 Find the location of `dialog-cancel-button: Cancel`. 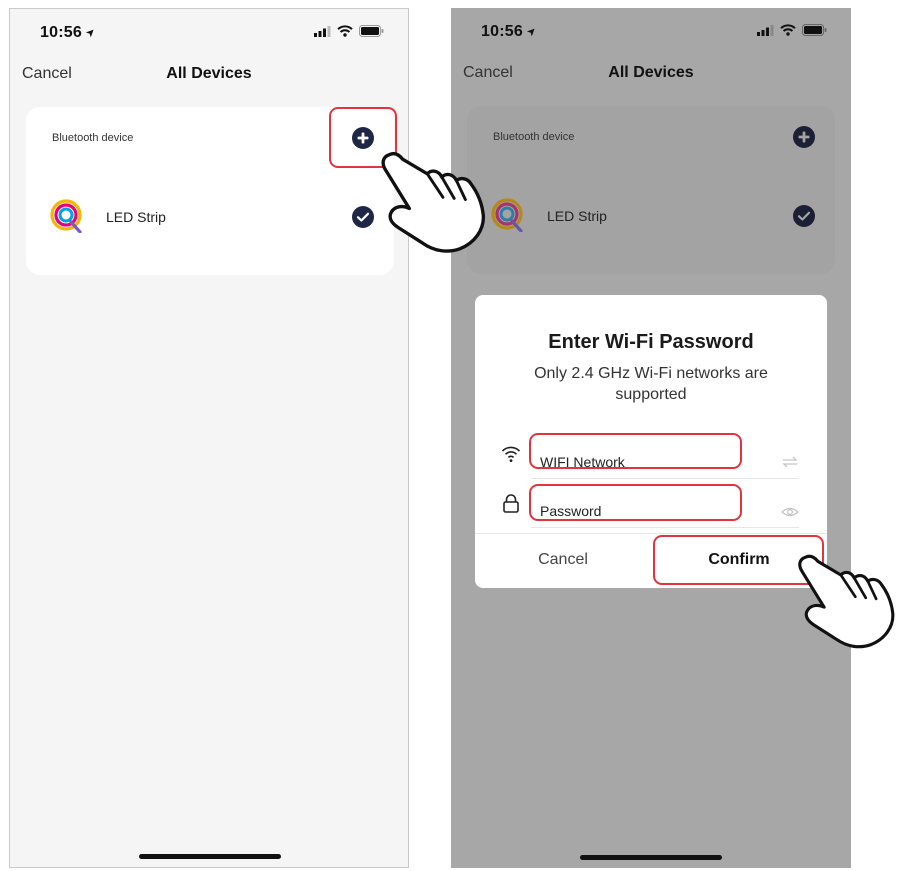

dialog-cancel-button: Cancel is located at coordinates (563, 560).